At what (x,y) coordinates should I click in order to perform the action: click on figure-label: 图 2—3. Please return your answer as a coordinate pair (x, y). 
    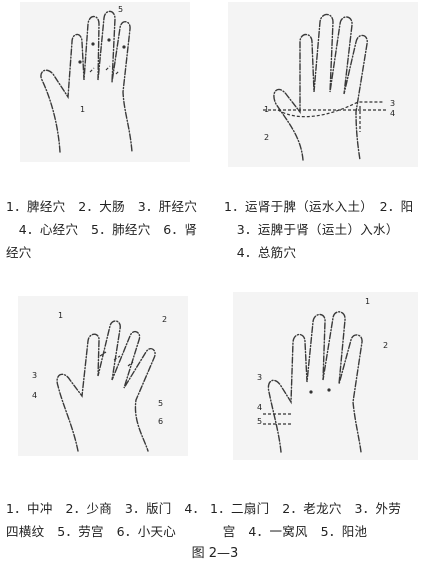
    Looking at the image, I should click on (215, 553).